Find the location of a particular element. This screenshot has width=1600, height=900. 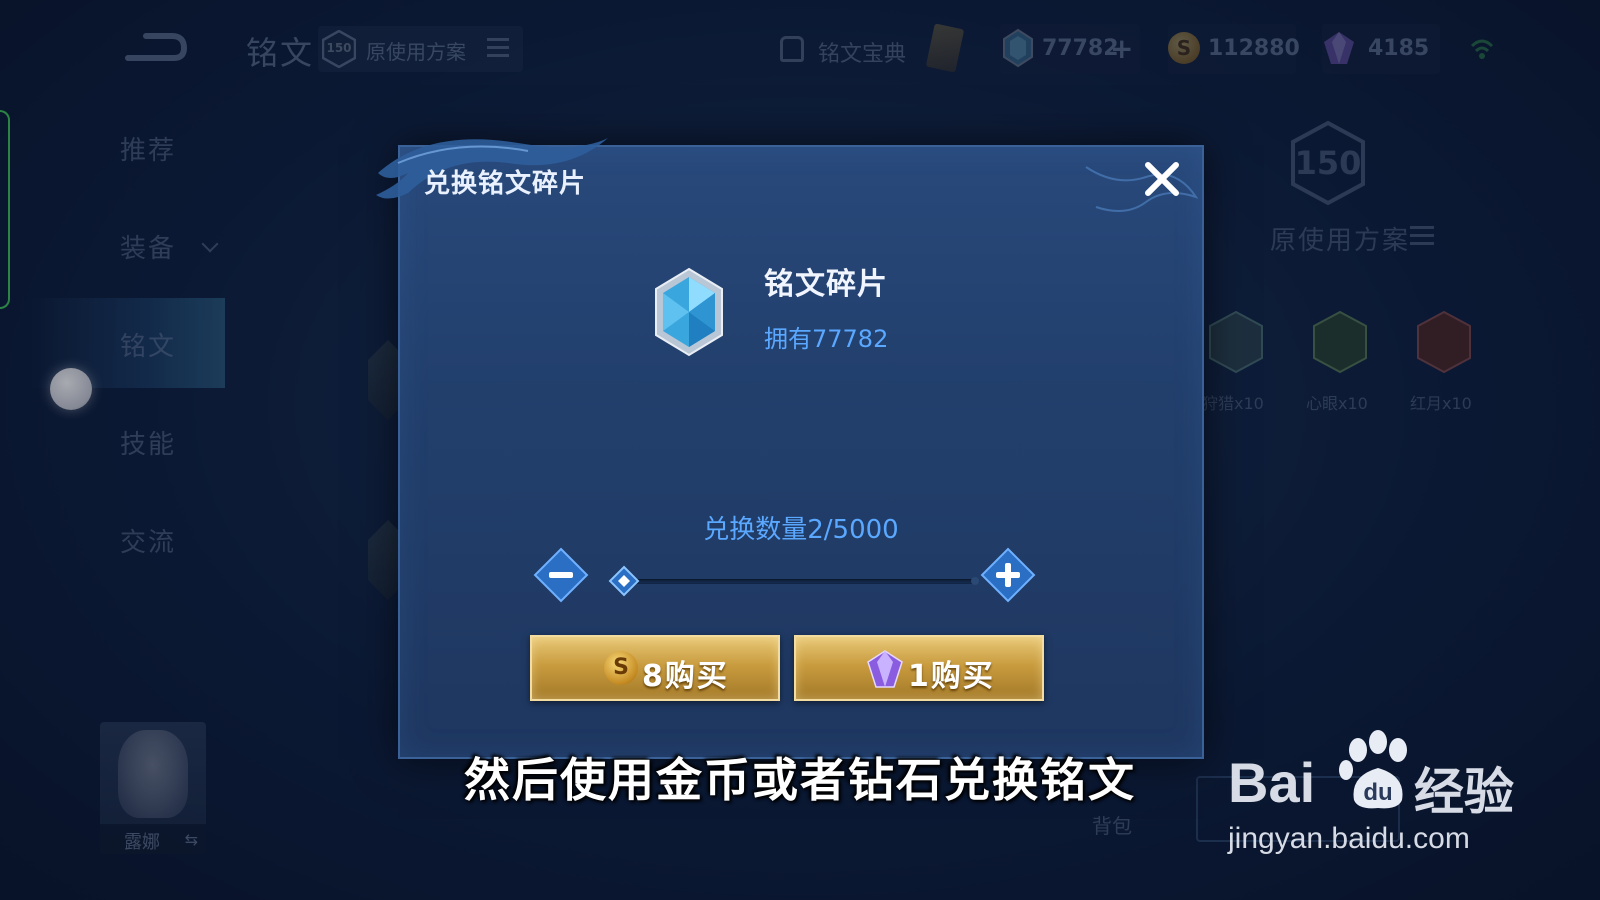

rune-shard-icon is located at coordinates (689, 312).